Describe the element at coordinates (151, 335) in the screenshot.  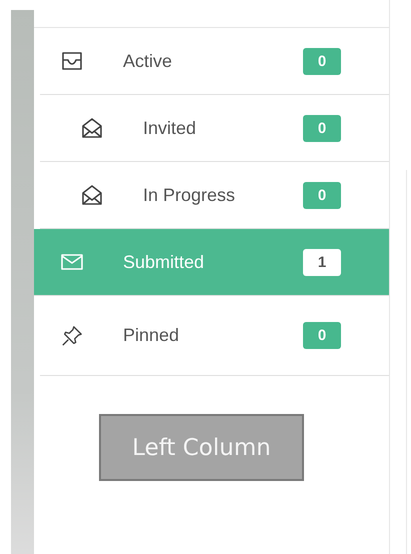
I see `item-label: Pinned` at that location.